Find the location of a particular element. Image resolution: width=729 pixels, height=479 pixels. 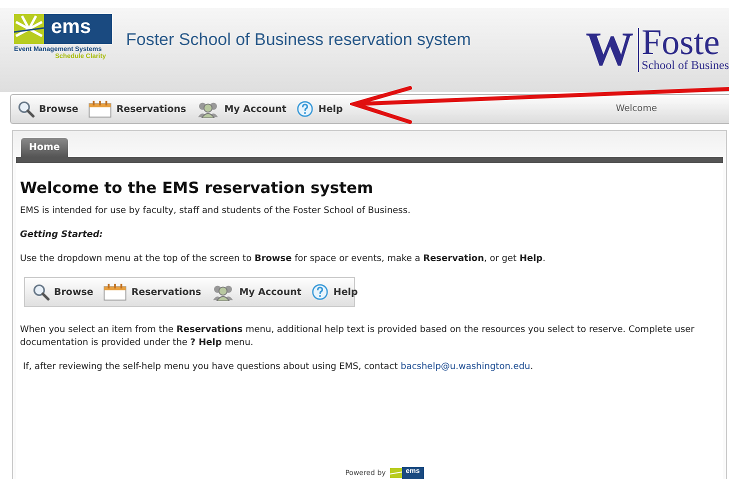

intro-text: EMS is intended for use by faculty, staff and students of the Foster School of Business. is located at coordinates (216, 211).